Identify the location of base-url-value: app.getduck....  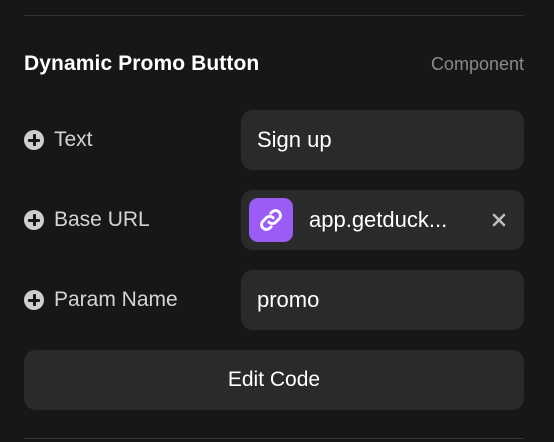
(378, 219).